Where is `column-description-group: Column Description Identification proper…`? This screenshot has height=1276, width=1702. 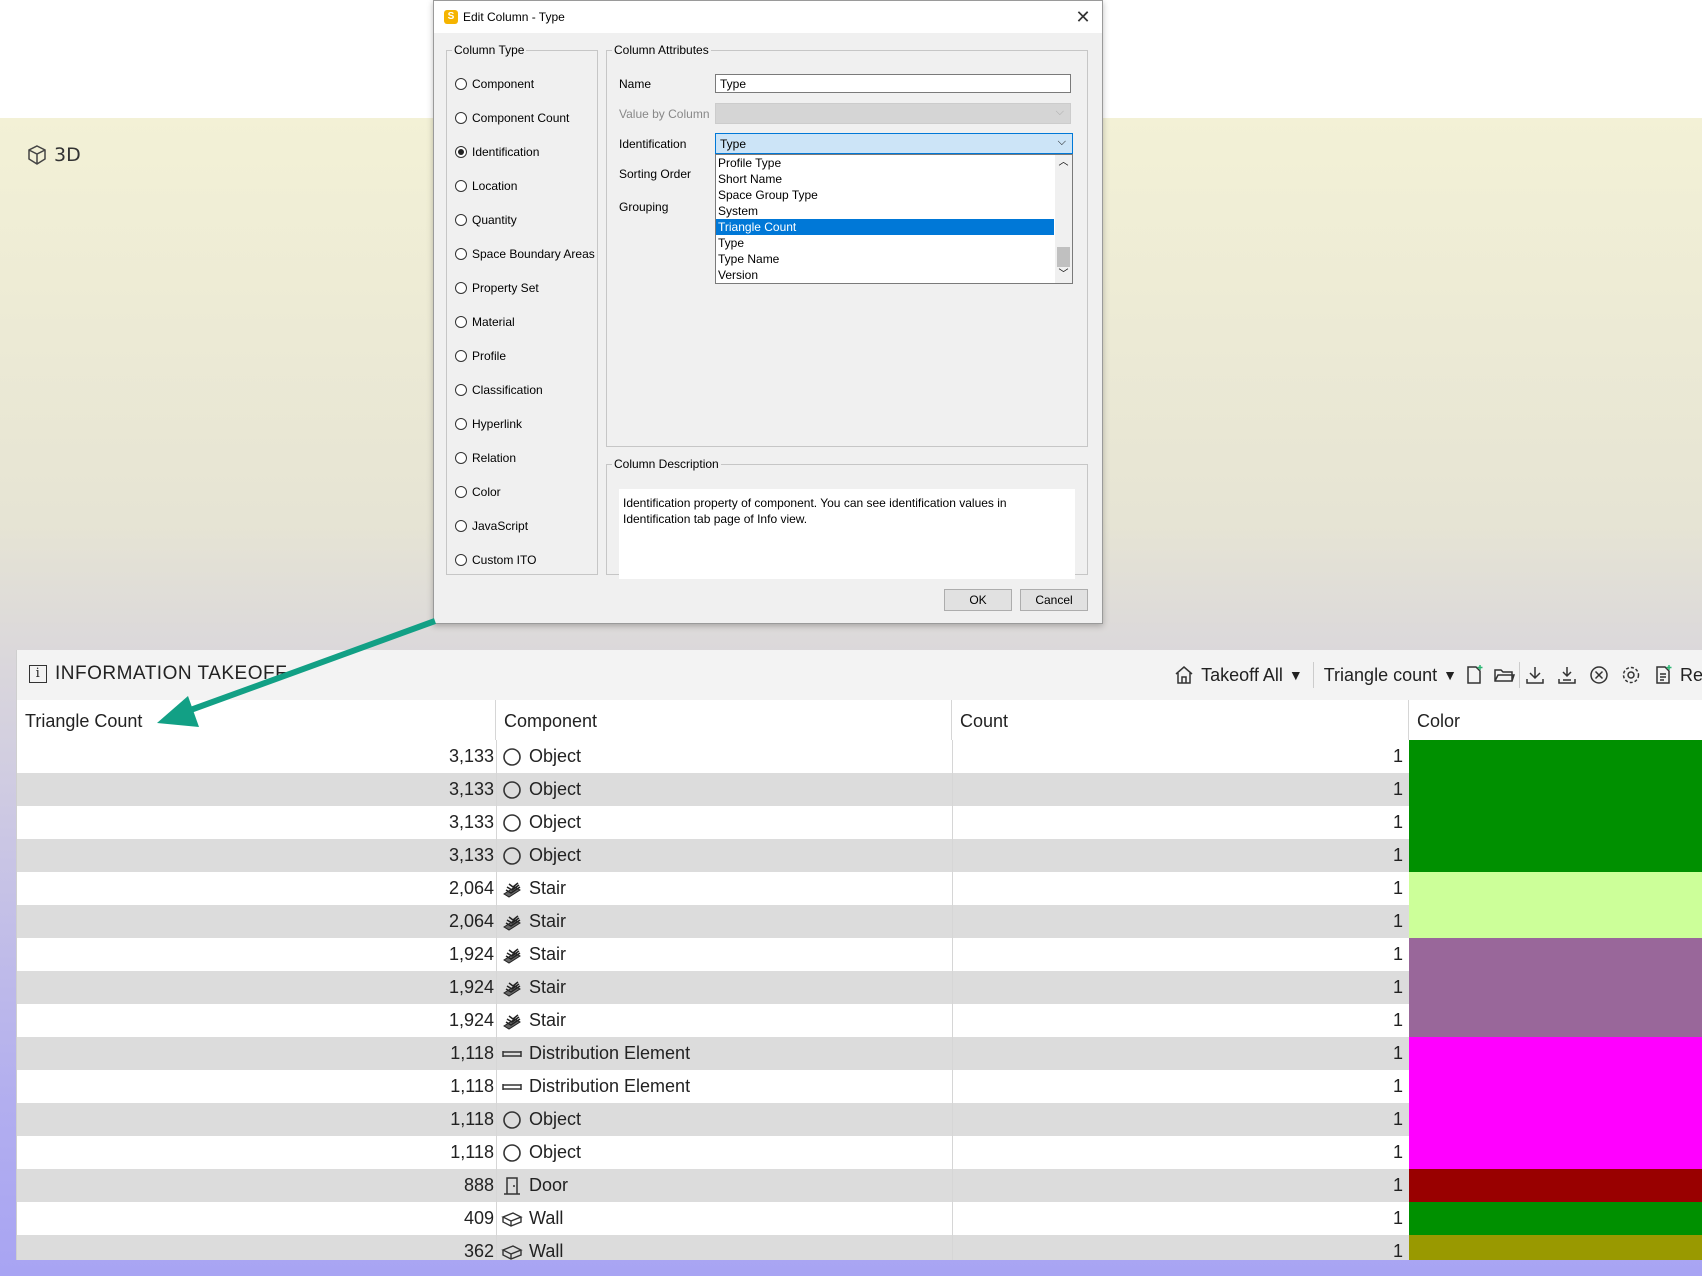 column-description-group: Column Description Identification proper… is located at coordinates (847, 518).